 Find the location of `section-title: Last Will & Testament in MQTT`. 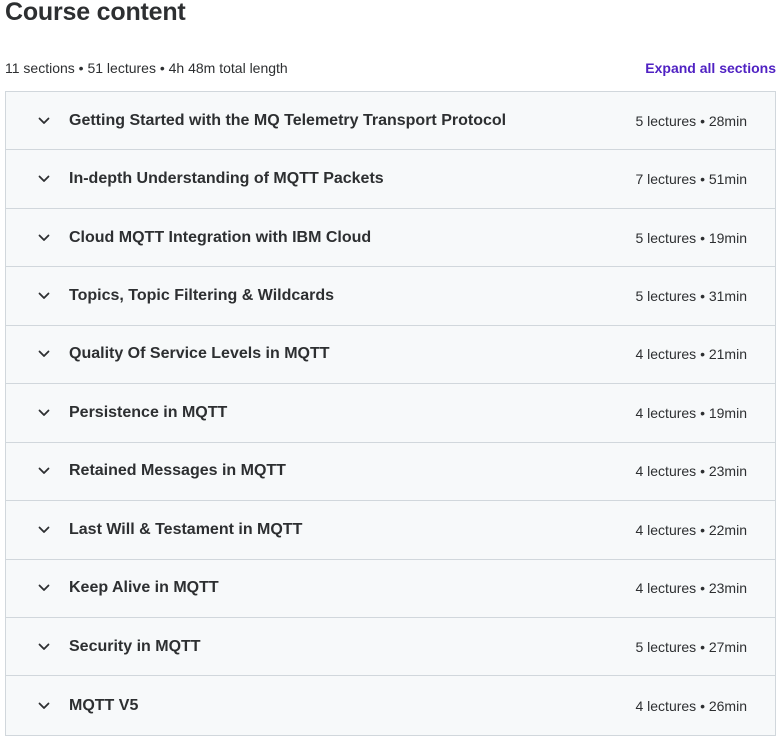

section-title: Last Will & Testament in MQTT is located at coordinates (186, 529).